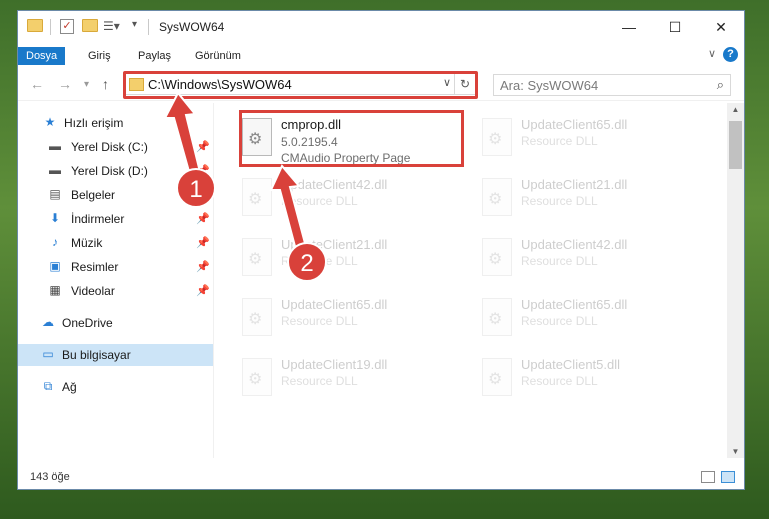 This screenshot has width=769, height=519. I want to click on sidebar-item-network: ⧉ Ağ, so click(115, 387).